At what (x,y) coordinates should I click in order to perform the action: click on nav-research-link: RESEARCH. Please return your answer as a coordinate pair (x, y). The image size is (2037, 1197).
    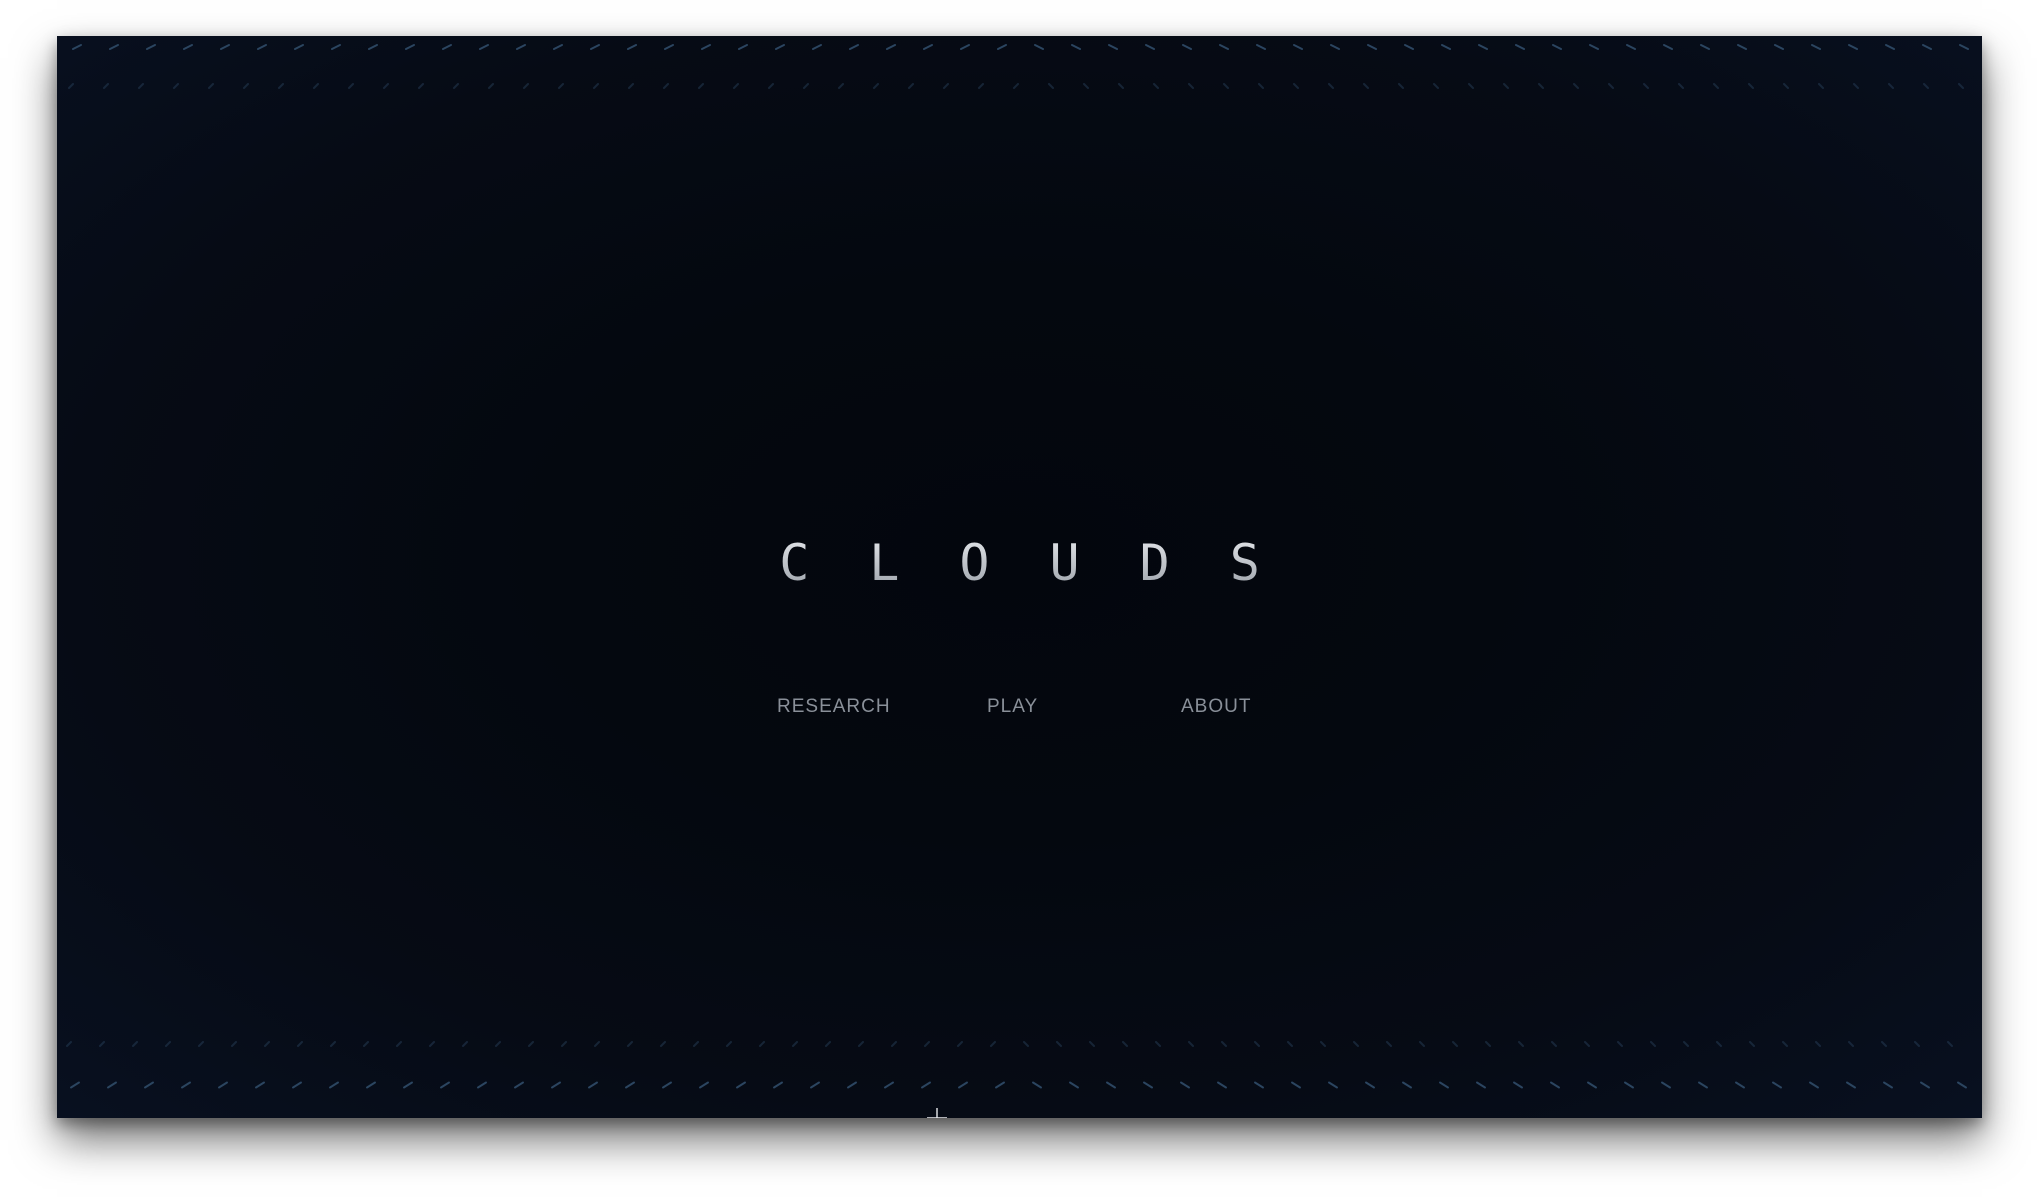
    Looking at the image, I should click on (834, 707).